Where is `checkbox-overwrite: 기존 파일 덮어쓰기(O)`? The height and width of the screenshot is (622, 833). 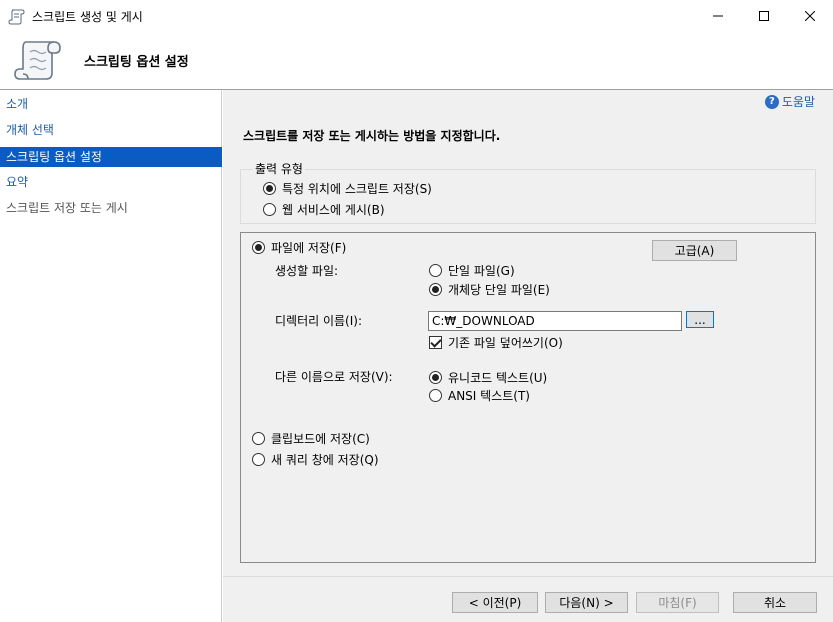
checkbox-overwrite: 기존 파일 덮어쓰기(O) is located at coordinates (496, 342).